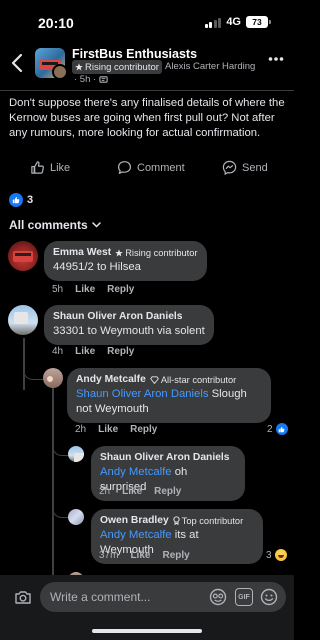  What do you see at coordinates (125, 597) in the screenshot?
I see `comment-input` at bounding box center [125, 597].